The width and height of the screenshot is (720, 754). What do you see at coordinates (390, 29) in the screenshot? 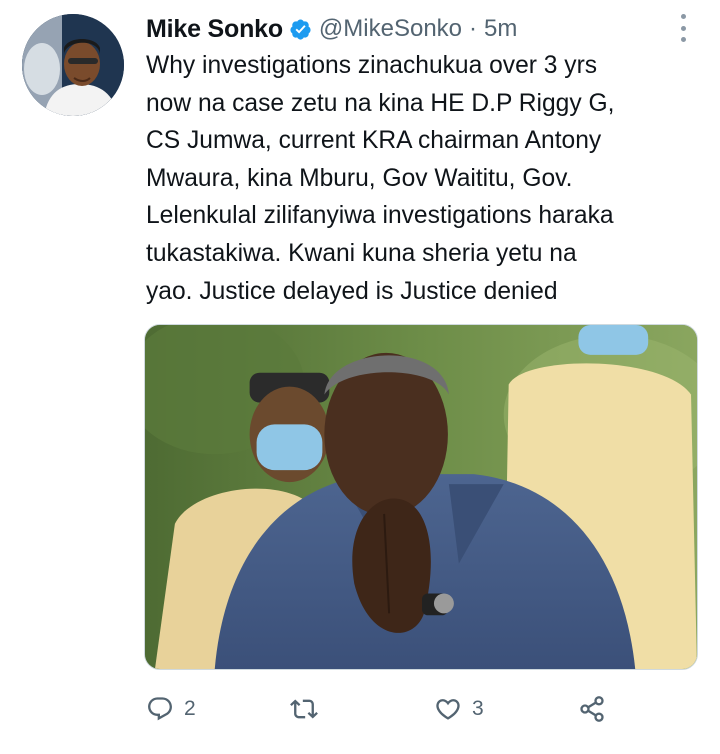
I see `author-handle: @MikeSonko` at bounding box center [390, 29].